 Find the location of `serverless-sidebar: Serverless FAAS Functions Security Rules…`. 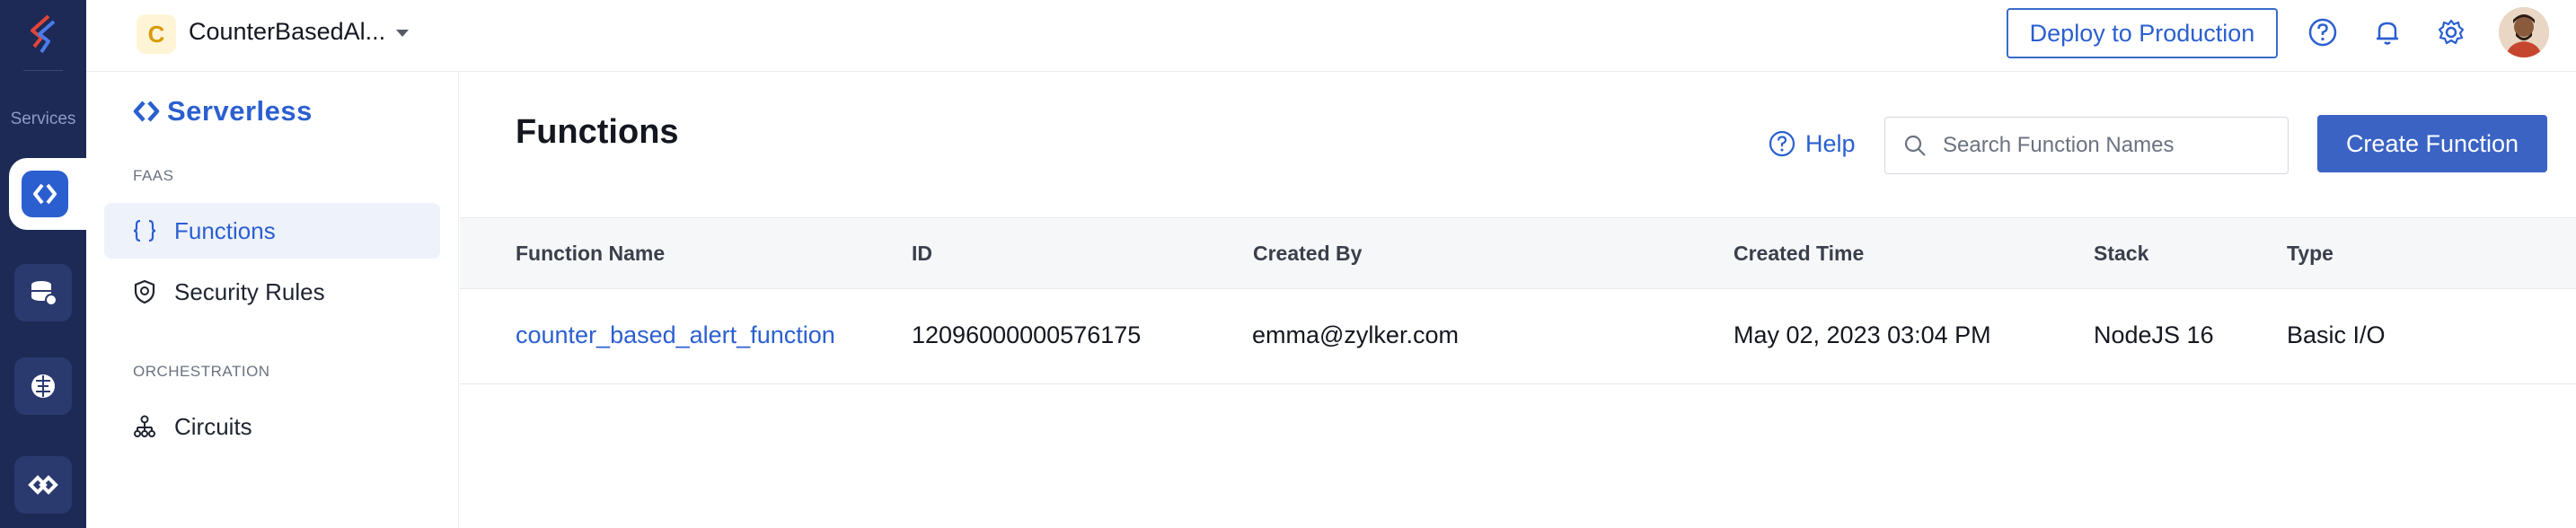

serverless-sidebar: Serverless FAAS Functions Security Rules… is located at coordinates (272, 300).